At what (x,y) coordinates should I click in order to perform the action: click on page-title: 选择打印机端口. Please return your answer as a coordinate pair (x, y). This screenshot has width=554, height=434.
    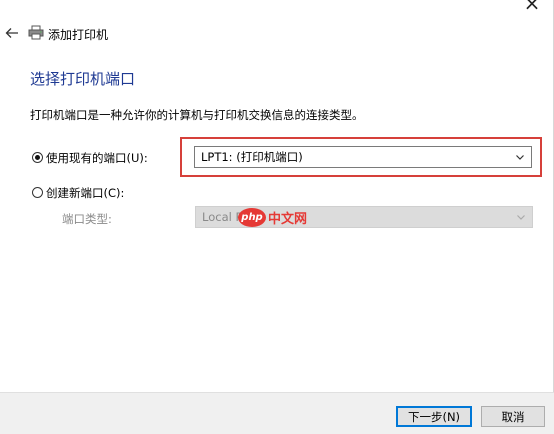
    Looking at the image, I should click on (83, 79).